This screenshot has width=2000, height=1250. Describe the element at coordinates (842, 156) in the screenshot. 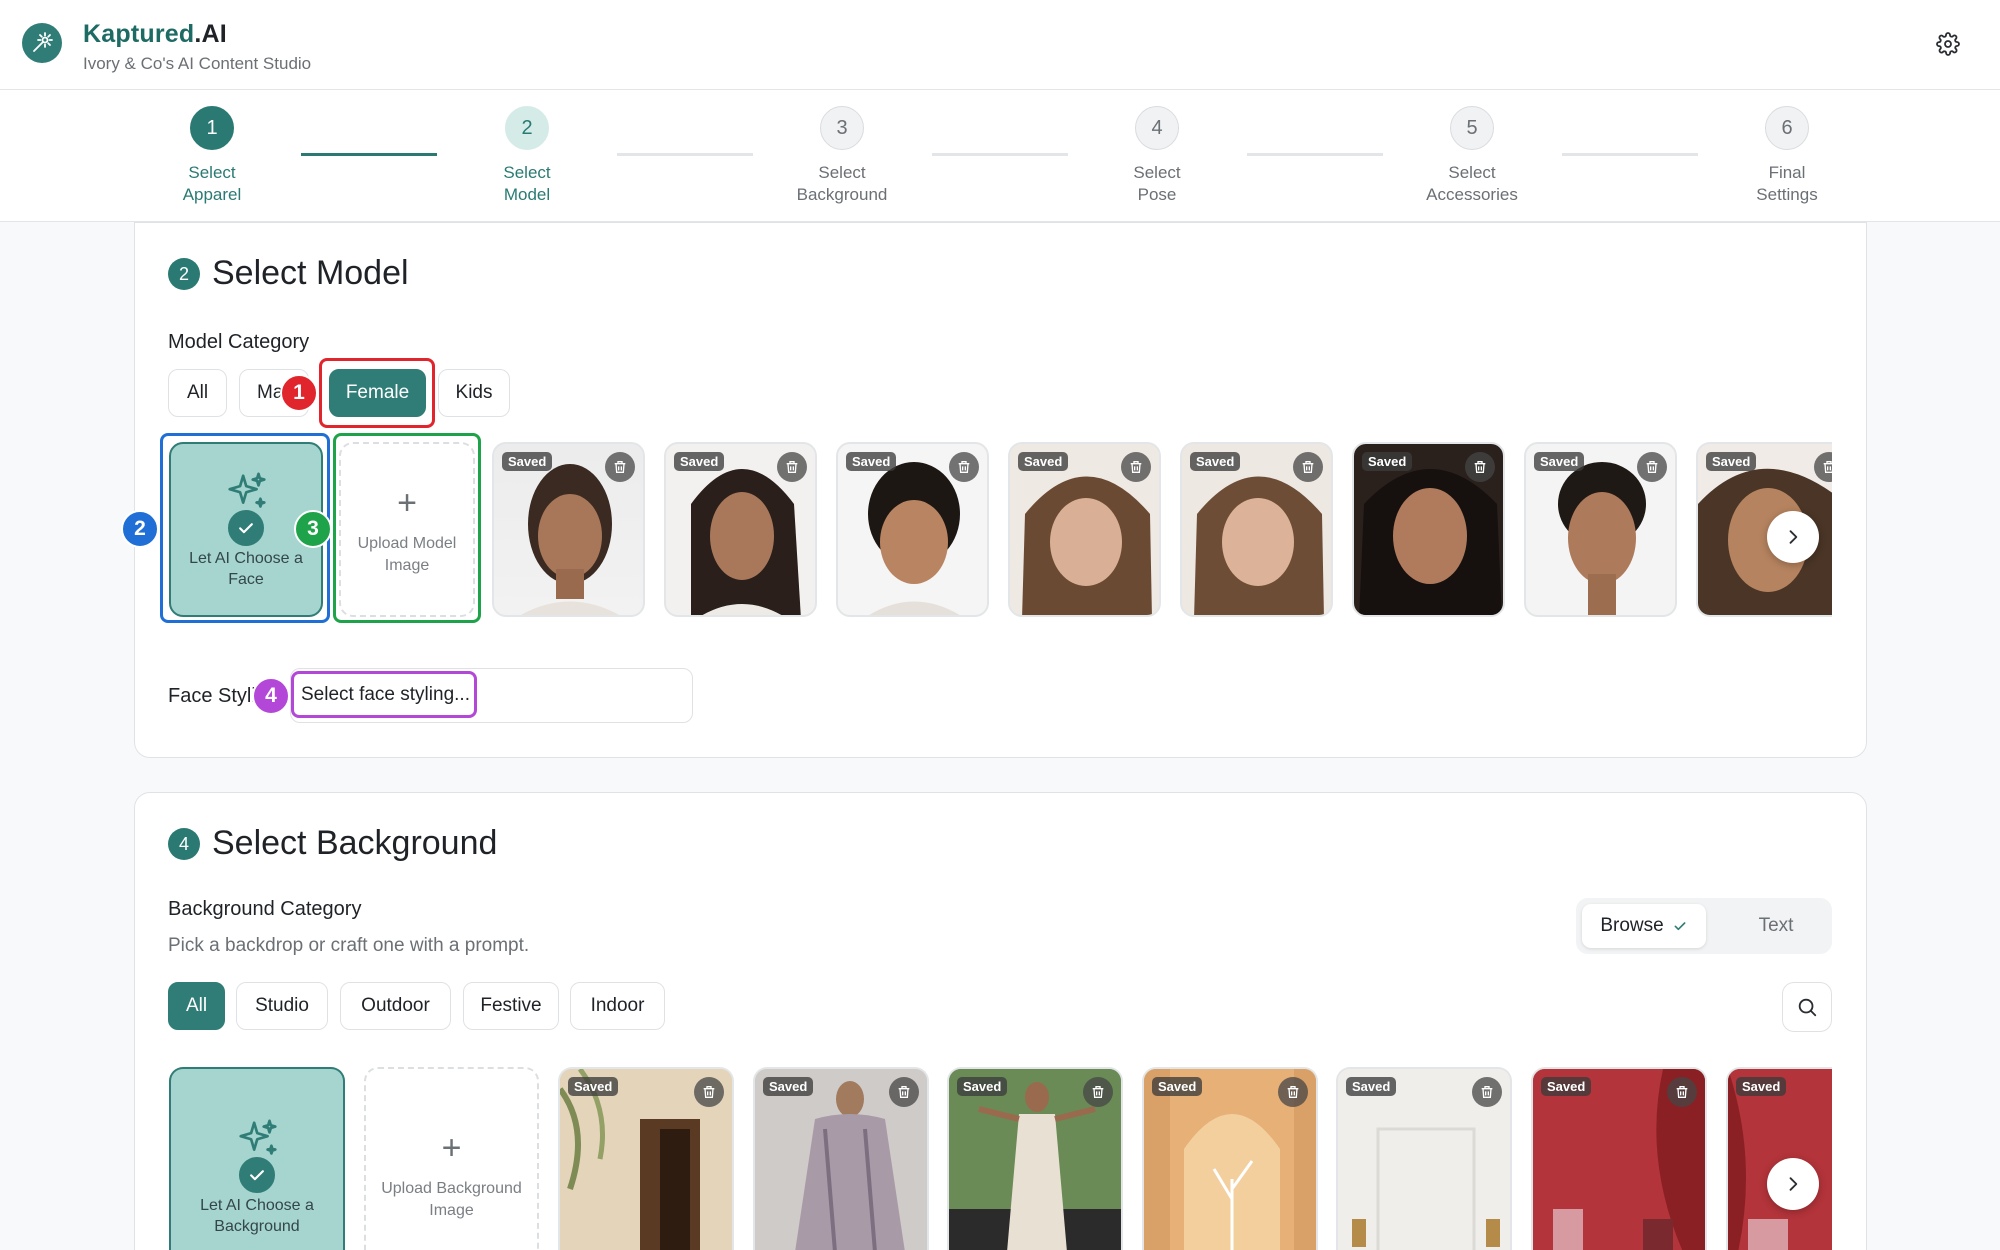

I see `step-select-background: 3 Select Background` at that location.